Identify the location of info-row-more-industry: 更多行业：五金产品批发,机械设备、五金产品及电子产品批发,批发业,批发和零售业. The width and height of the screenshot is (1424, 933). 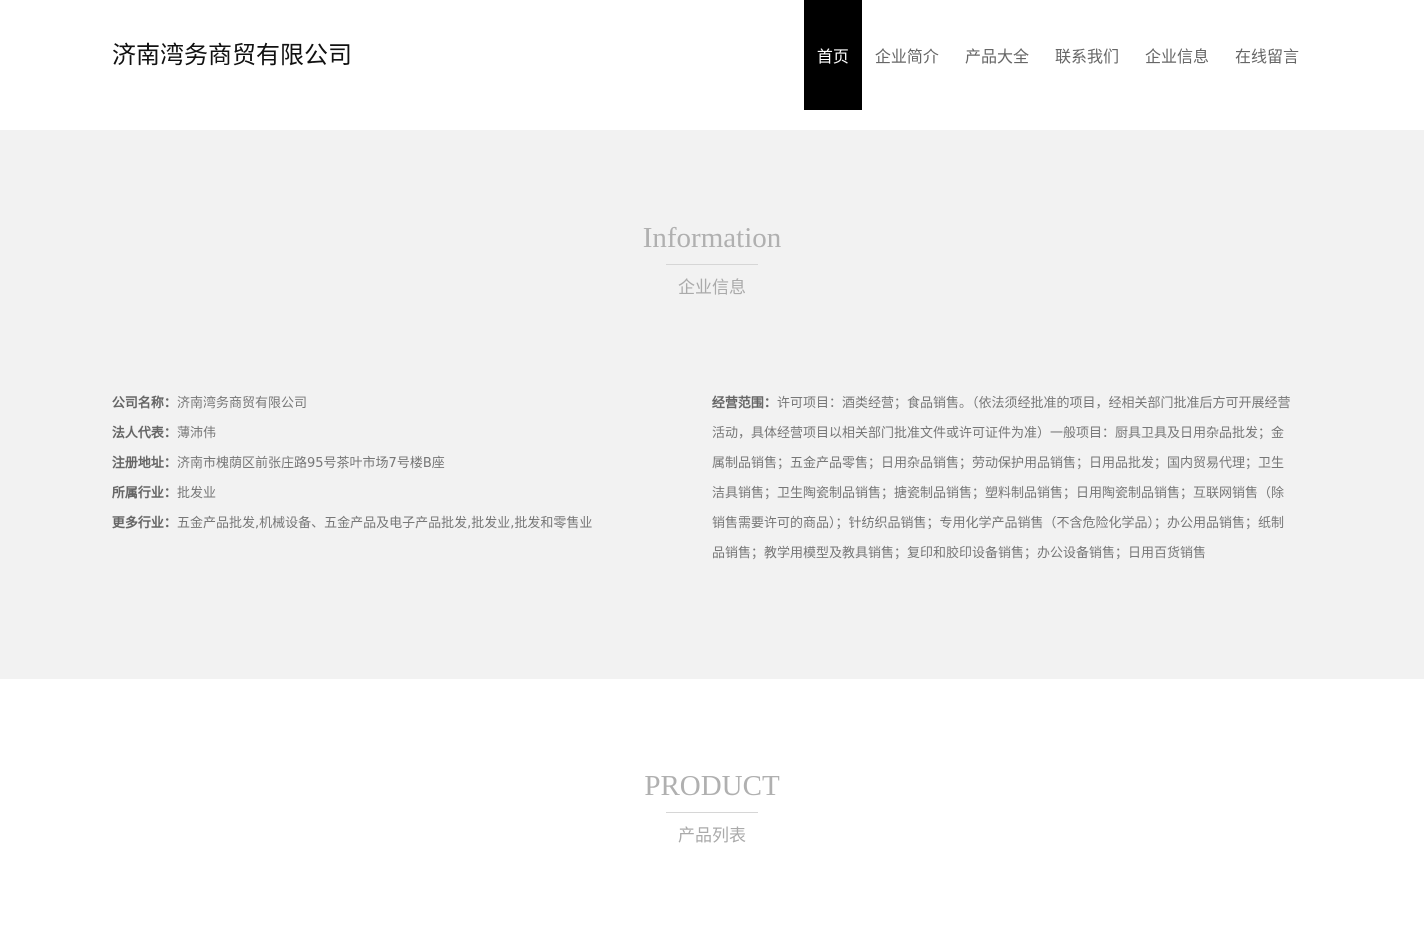
(392, 524).